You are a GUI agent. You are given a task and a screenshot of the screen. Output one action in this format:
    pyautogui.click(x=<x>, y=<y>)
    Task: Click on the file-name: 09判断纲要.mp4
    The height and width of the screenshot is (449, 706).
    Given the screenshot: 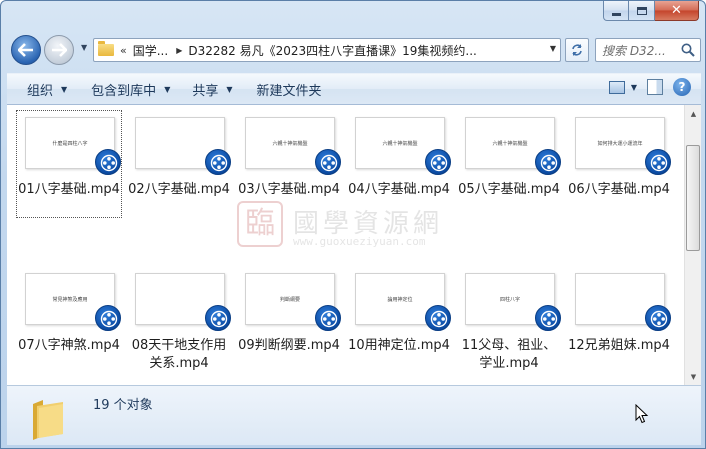 What is the action you would take?
    pyautogui.click(x=289, y=345)
    